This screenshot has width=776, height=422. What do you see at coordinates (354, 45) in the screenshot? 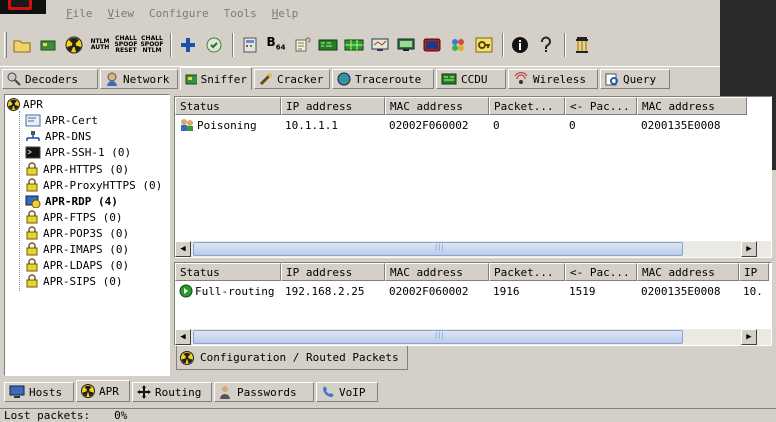
I see `wireless-passwords-button` at bounding box center [354, 45].